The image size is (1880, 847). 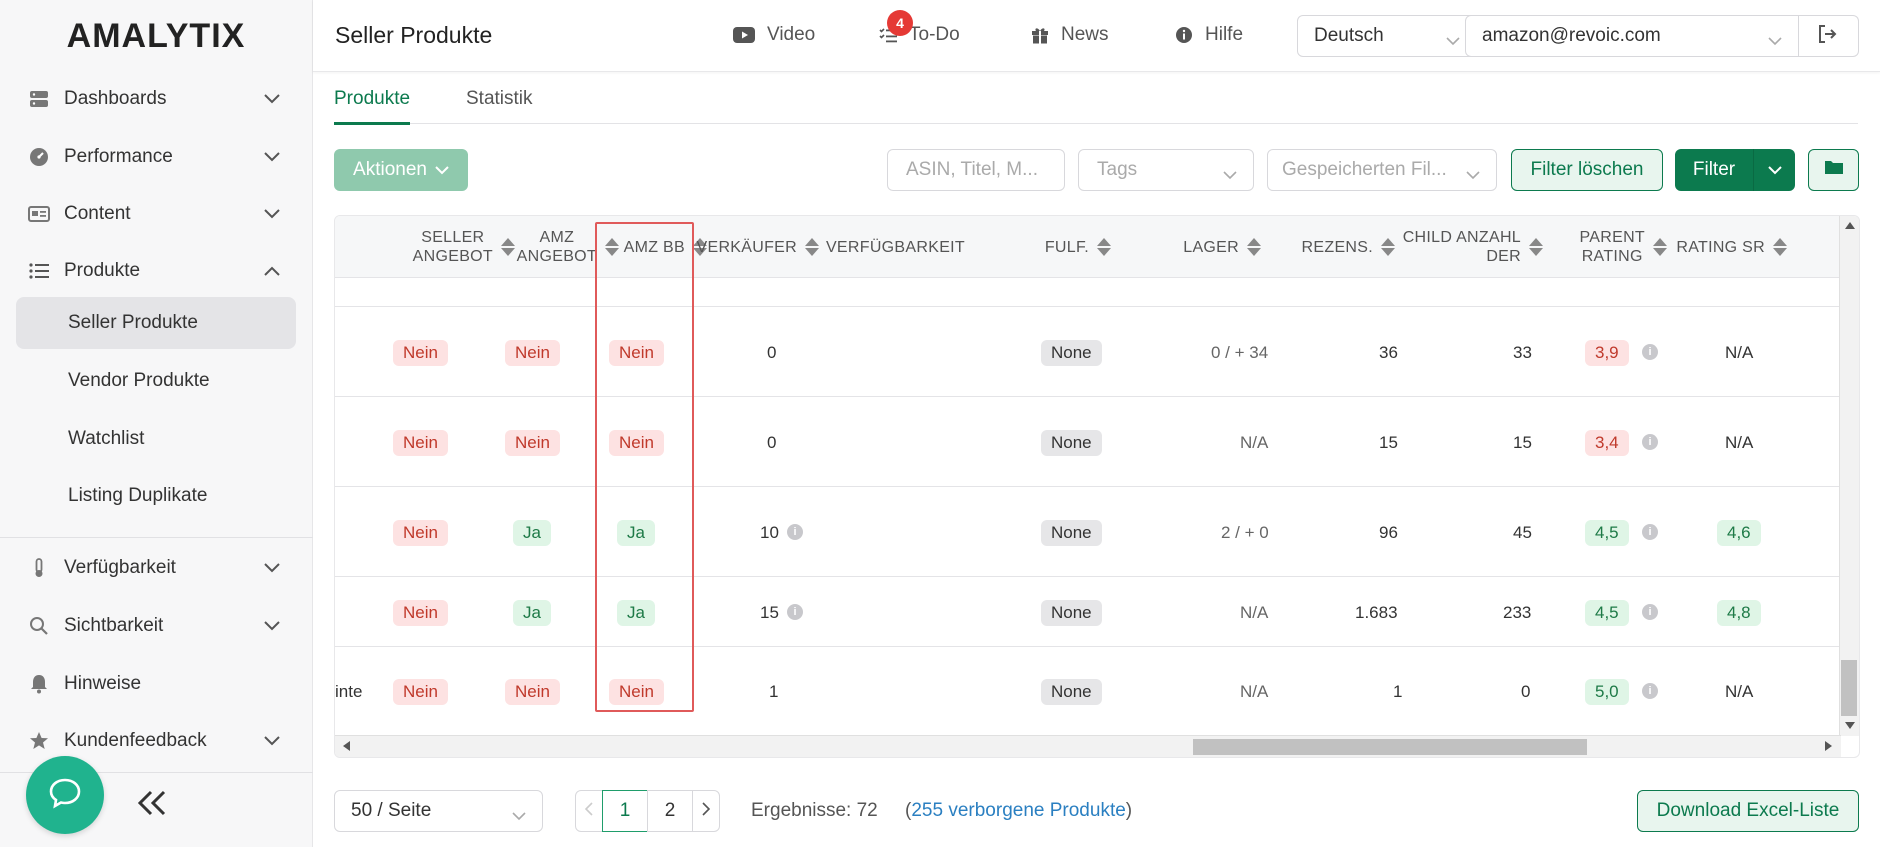 What do you see at coordinates (757, 247) in the screenshot?
I see `col-header-verkaeufer: VERKÄUFER` at bounding box center [757, 247].